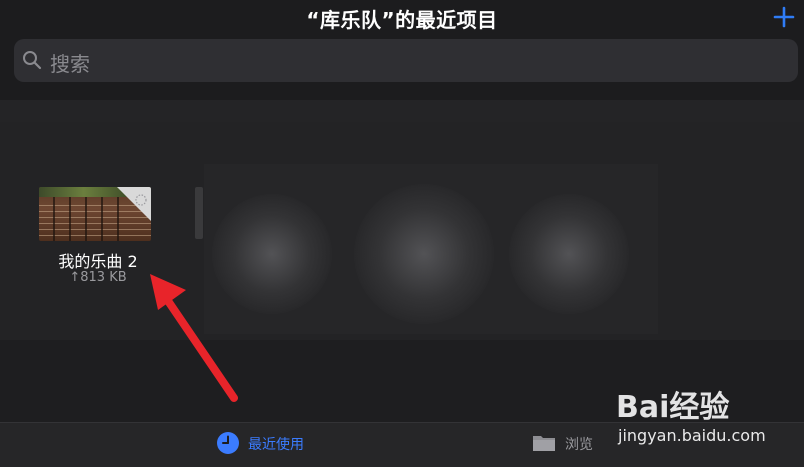 Image resolution: width=804 pixels, height=467 pixels. I want to click on cloud-sync-icon, so click(141, 200).